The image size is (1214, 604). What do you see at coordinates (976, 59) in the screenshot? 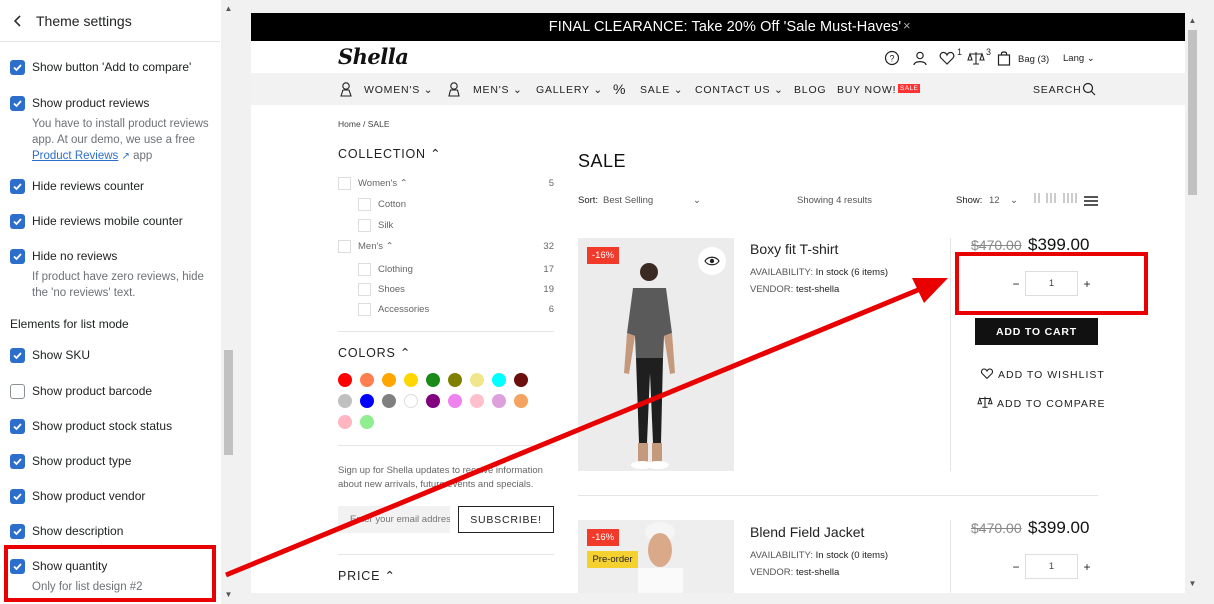
I see `compare-scale-icon` at bounding box center [976, 59].